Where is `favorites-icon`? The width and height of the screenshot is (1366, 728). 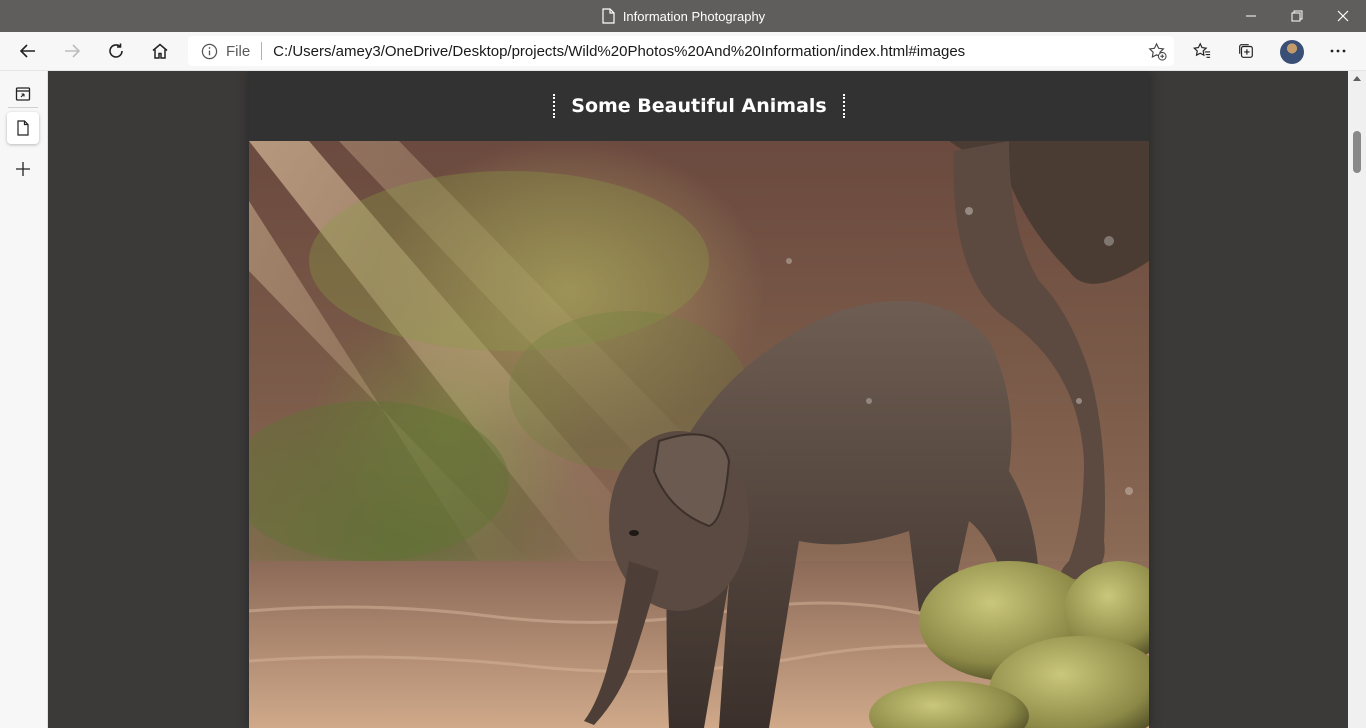
favorites-icon is located at coordinates (1202, 50).